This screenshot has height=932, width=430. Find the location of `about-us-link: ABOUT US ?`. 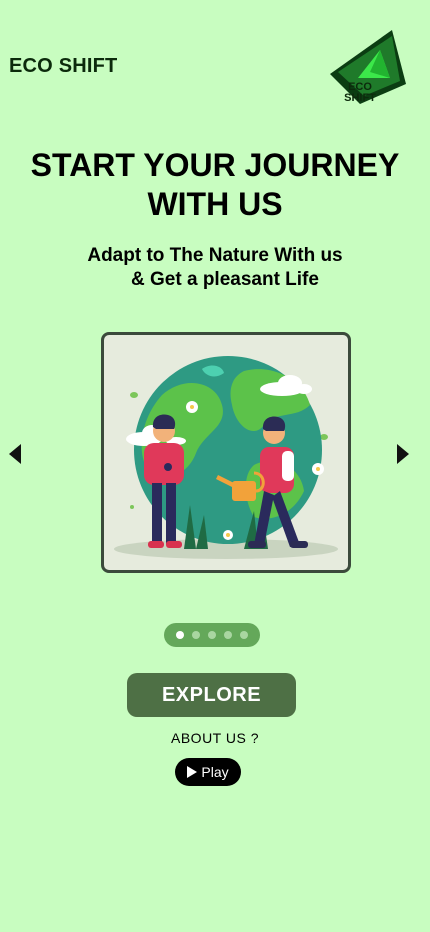

about-us-link: ABOUT US ? is located at coordinates (215, 738).